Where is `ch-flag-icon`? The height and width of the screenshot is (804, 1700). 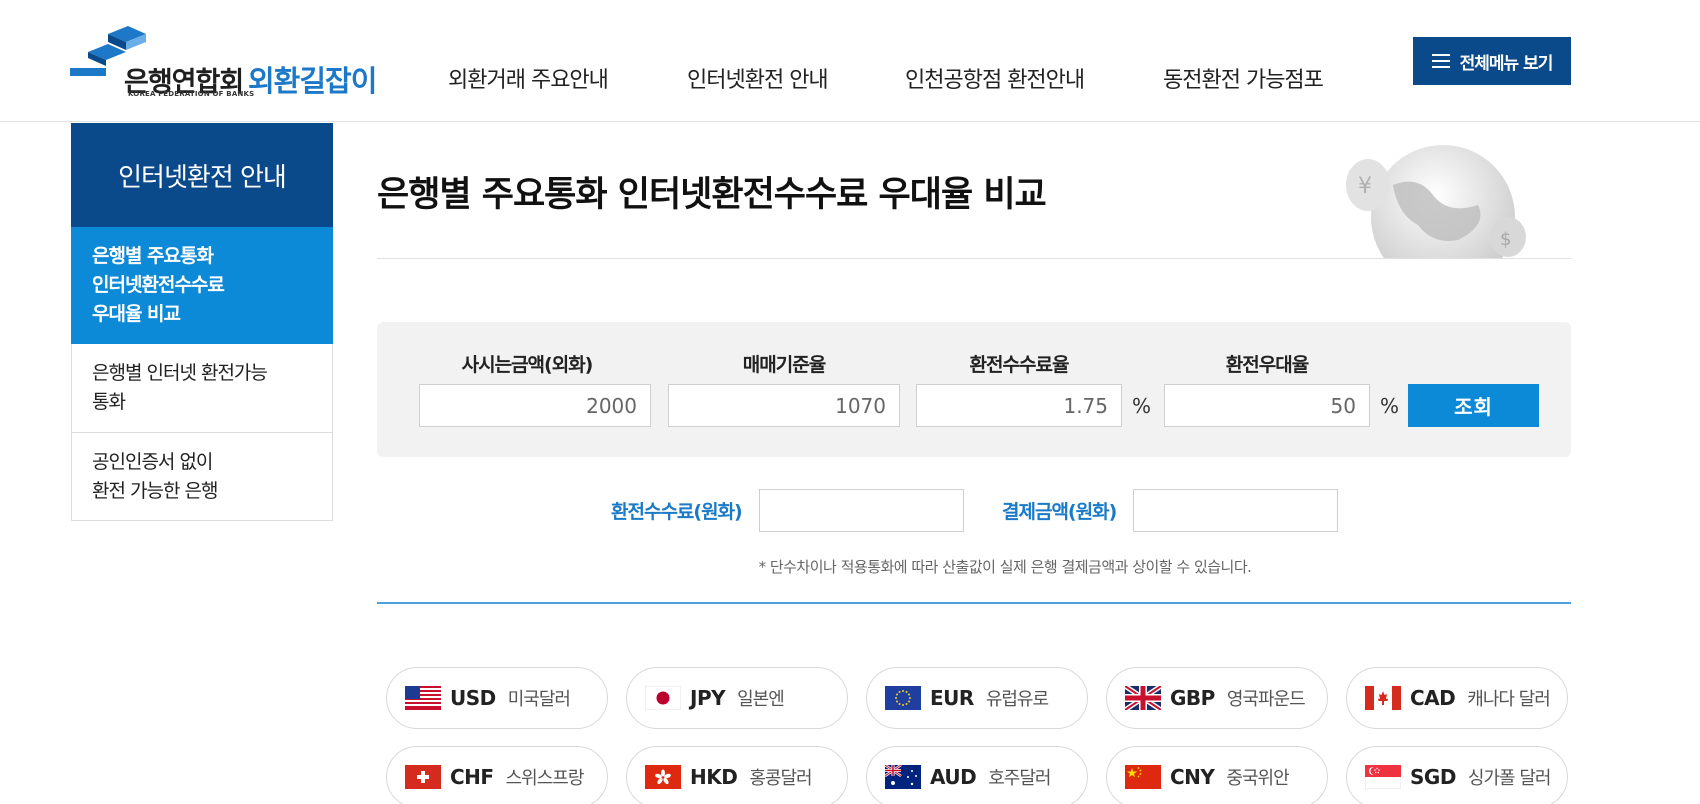 ch-flag-icon is located at coordinates (423, 777).